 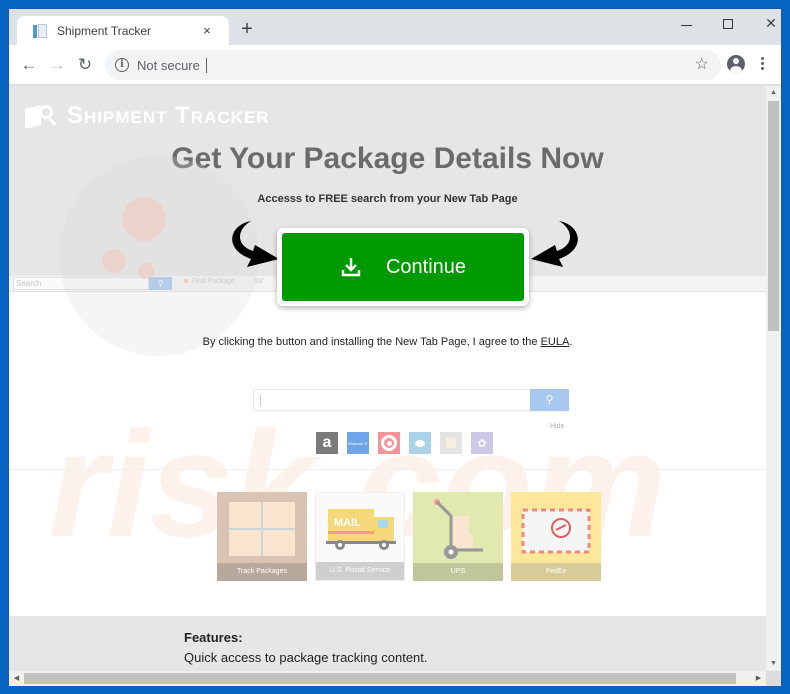 I want to click on curved-arrow-right-icon, so click(x=554, y=244).